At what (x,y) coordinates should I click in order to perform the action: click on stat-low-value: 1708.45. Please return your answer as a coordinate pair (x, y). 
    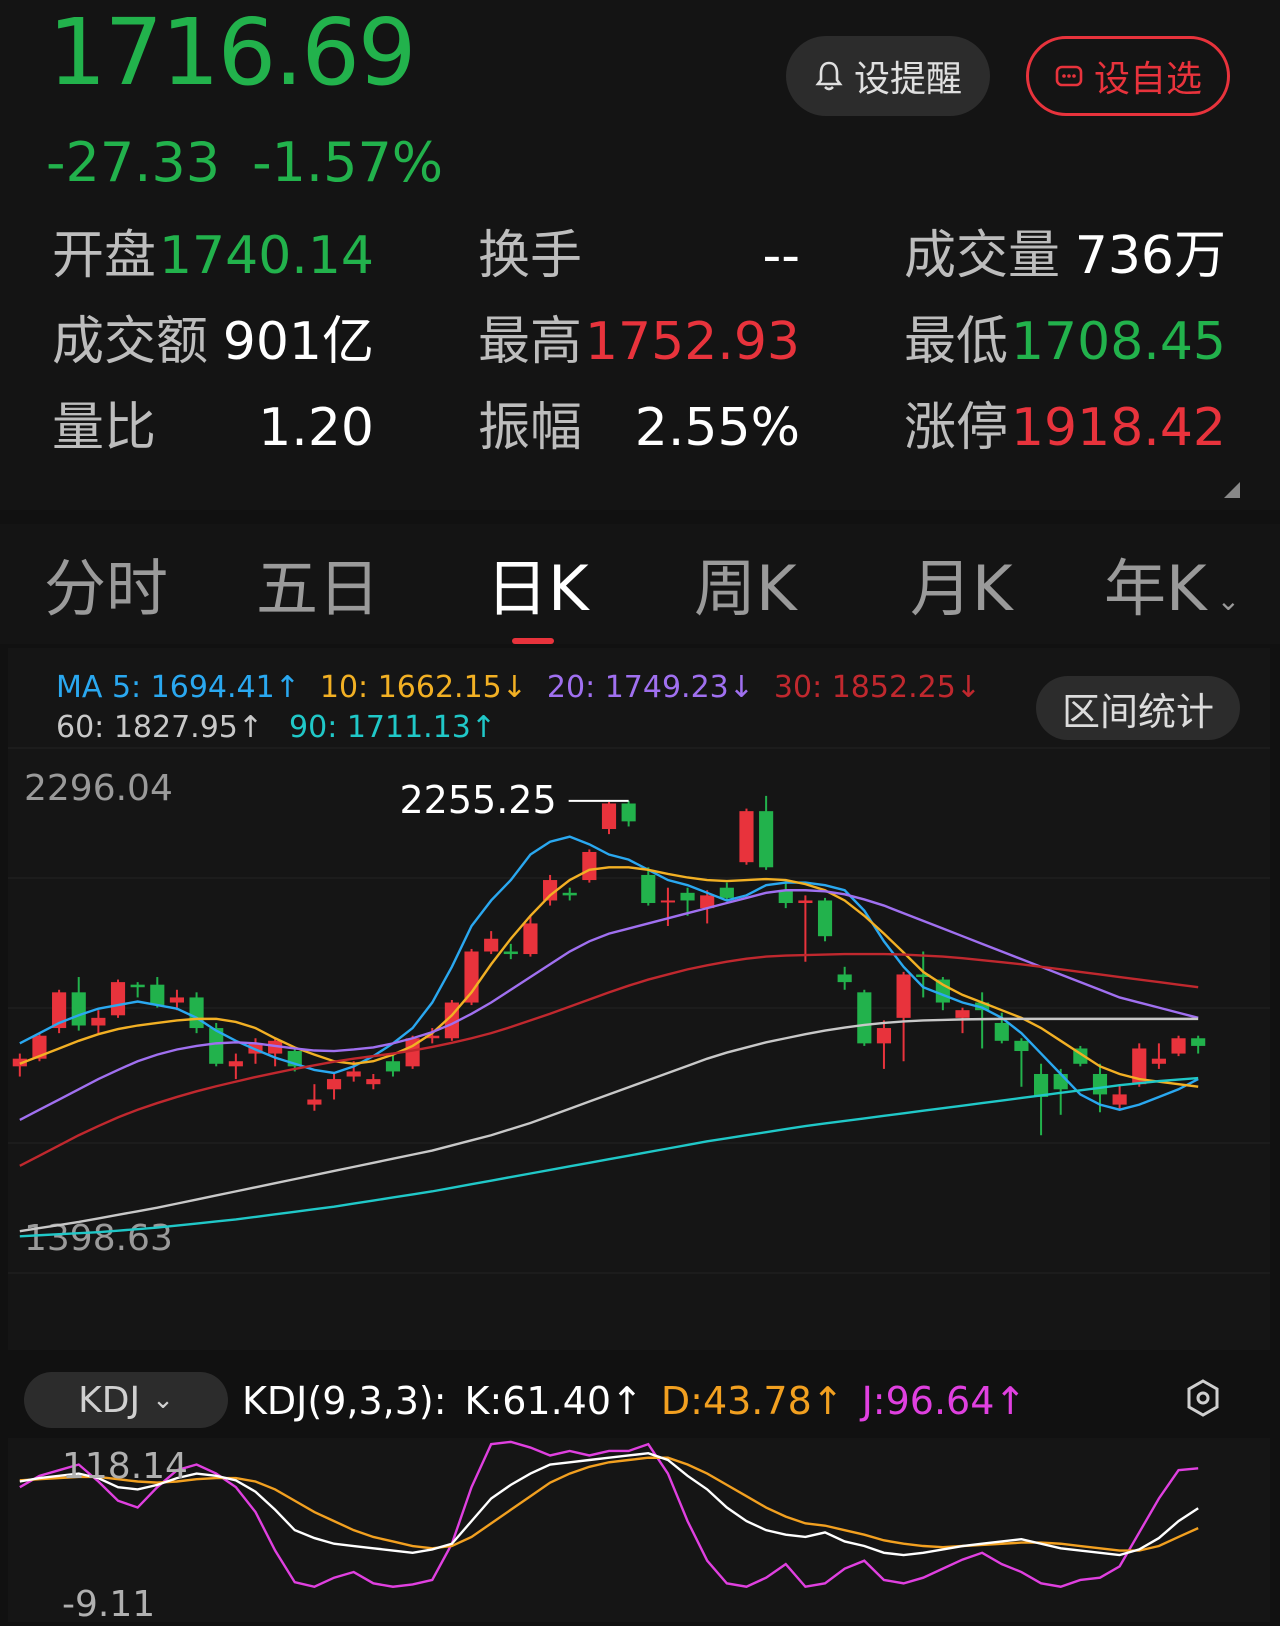
    Looking at the image, I should click on (1118, 342).